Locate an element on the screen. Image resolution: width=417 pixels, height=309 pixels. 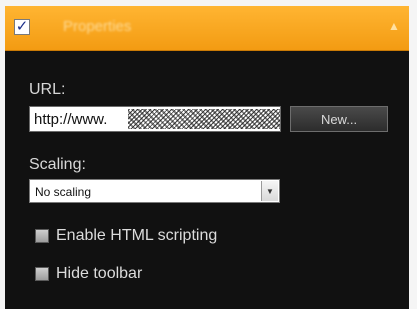
dropdown-arrow-icon: ▼ is located at coordinates (269, 191).